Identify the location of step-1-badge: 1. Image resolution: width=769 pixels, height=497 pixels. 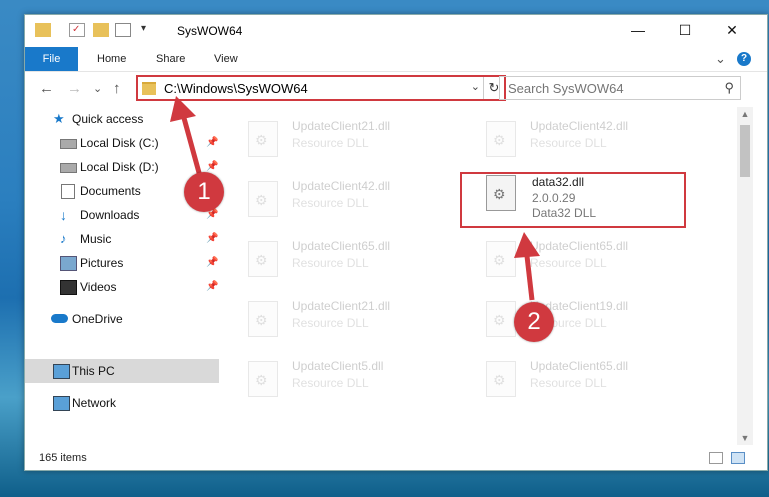
(204, 192).